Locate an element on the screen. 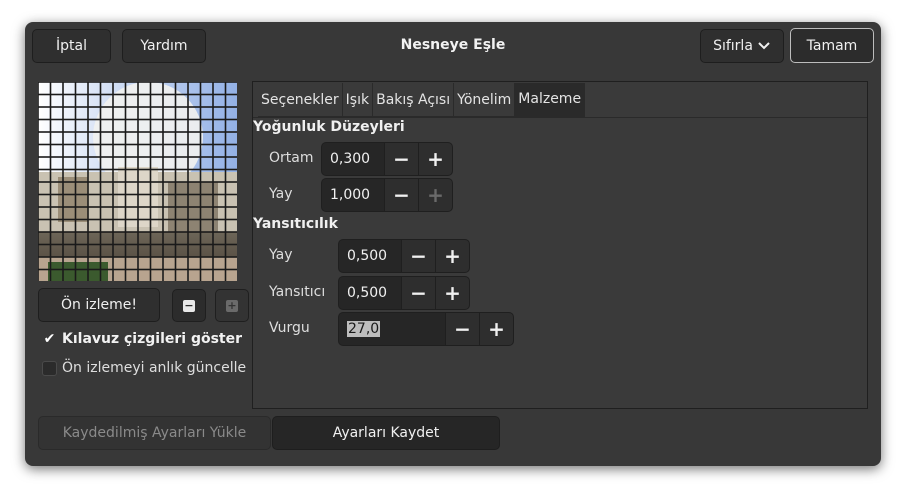 The width and height of the screenshot is (906, 494). diffuse-label: Yay is located at coordinates (281, 194).